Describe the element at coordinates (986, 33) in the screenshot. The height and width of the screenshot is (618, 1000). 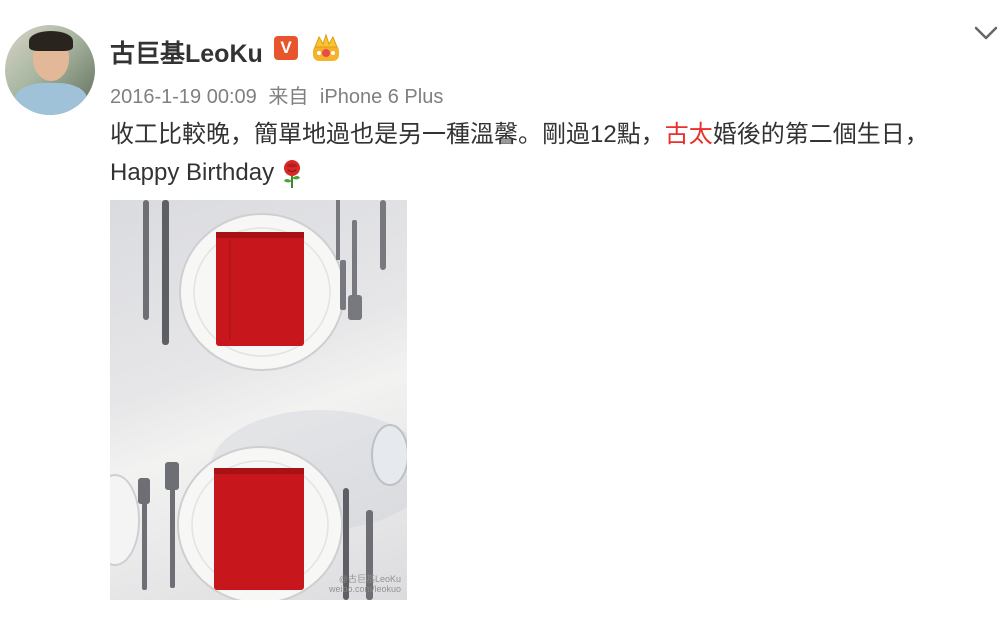
I see `chevron-down-icon` at that location.